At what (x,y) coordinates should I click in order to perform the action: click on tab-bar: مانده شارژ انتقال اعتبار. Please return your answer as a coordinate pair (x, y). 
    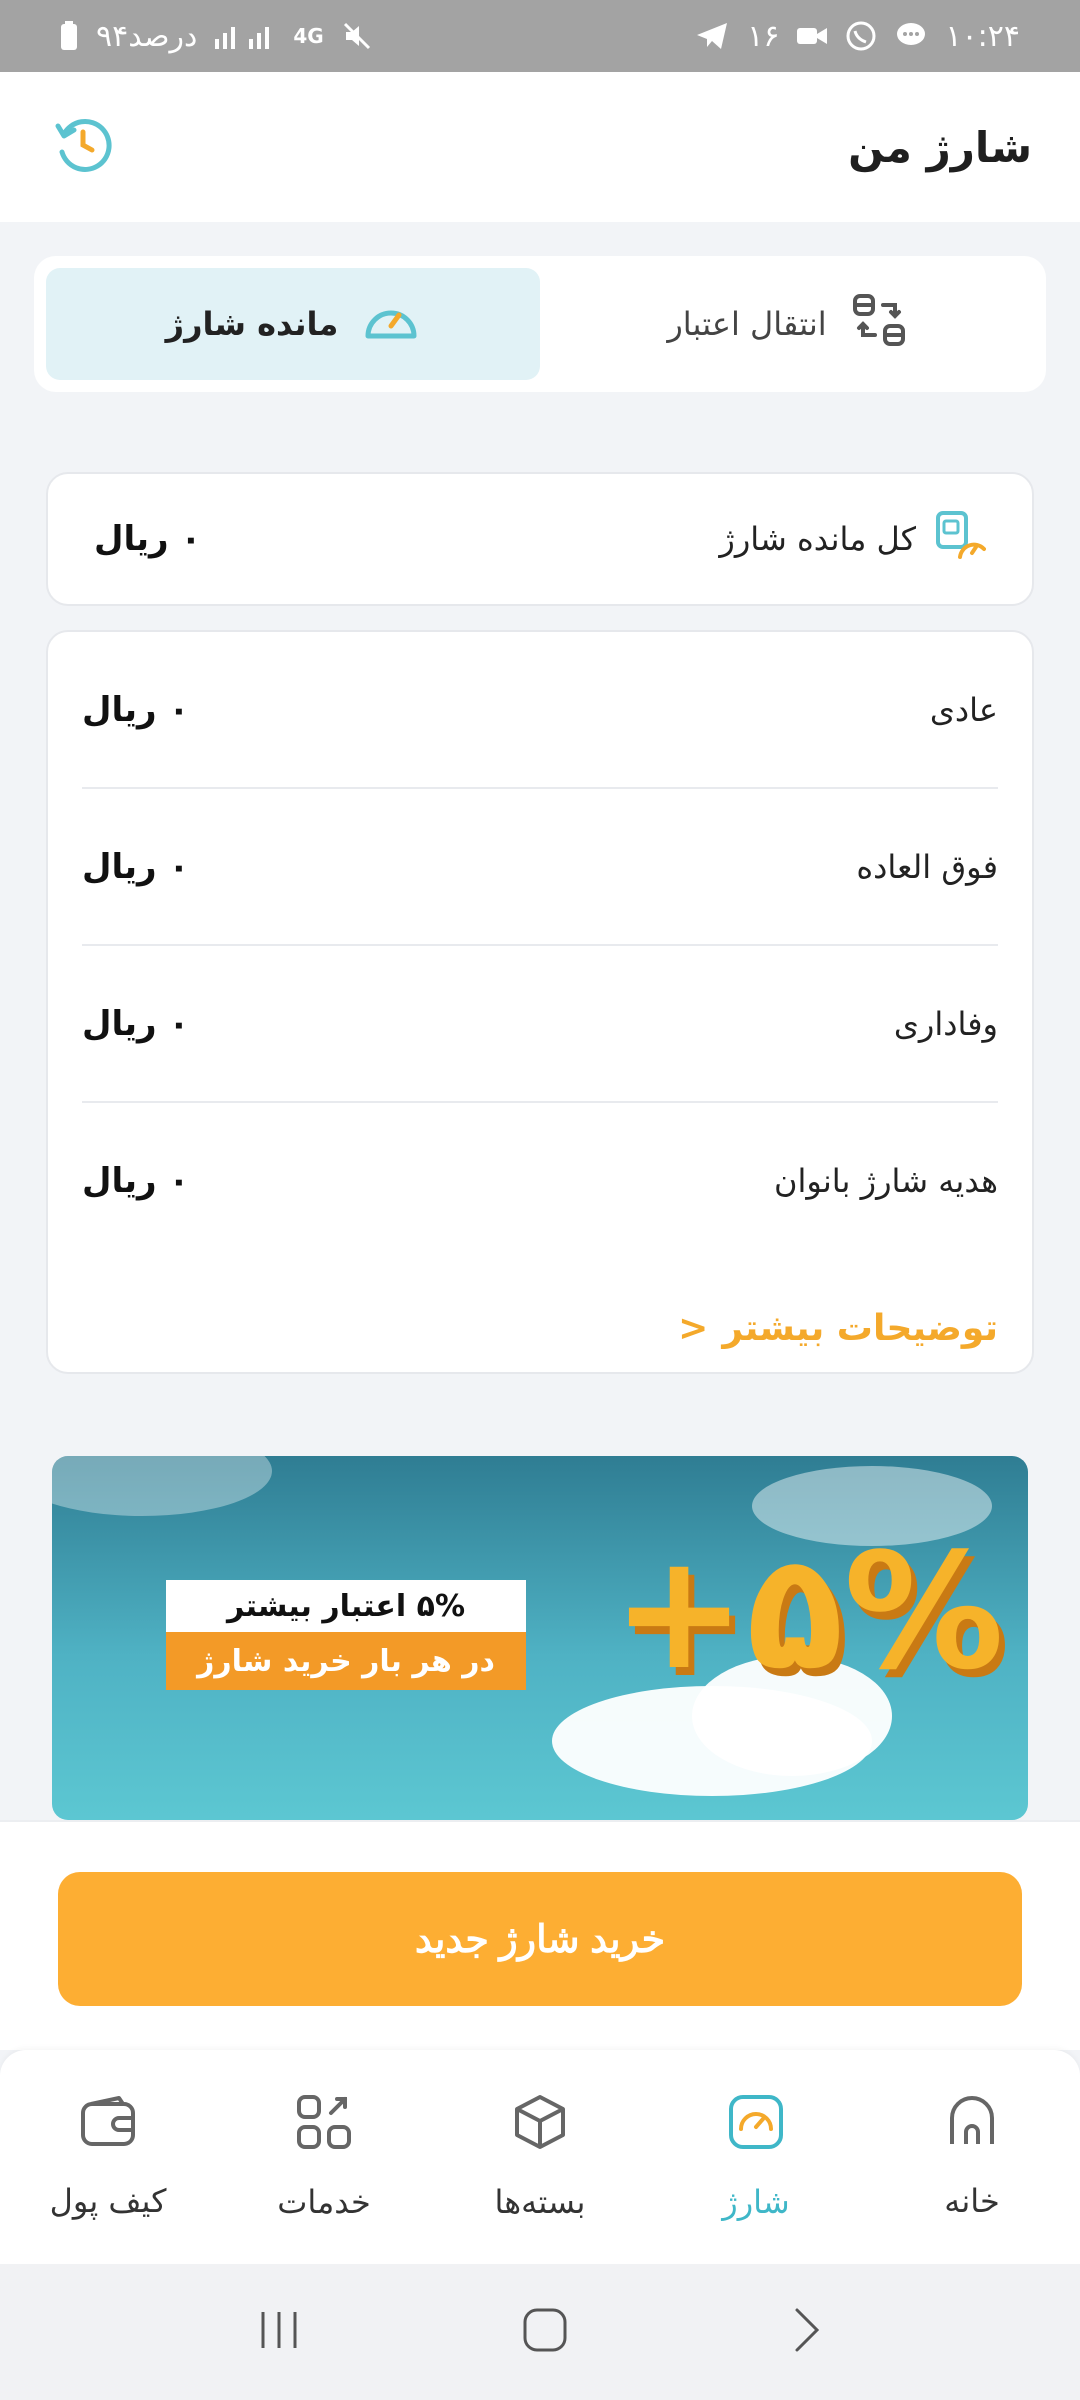
    Looking at the image, I should click on (540, 324).